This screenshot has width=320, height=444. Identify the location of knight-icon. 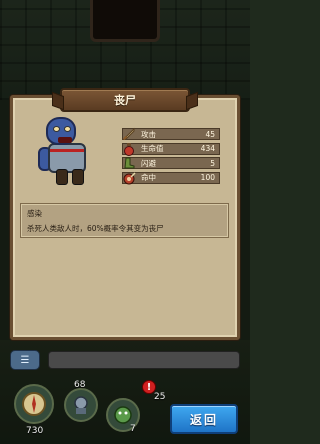
(81, 405).